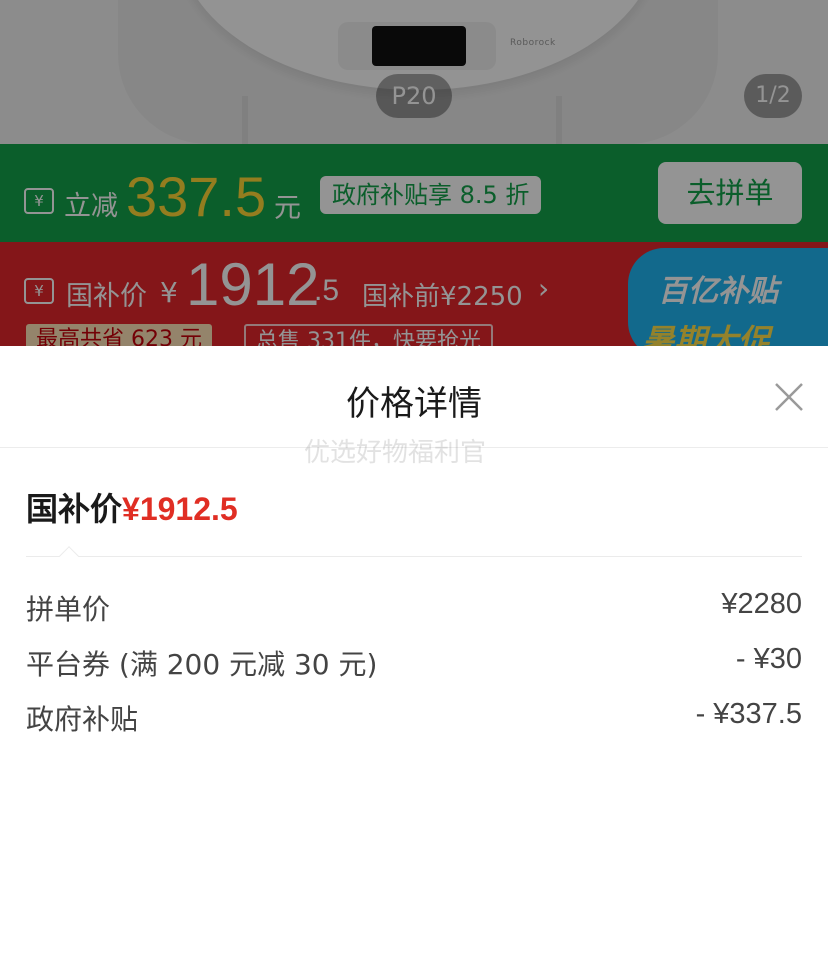 The height and width of the screenshot is (960, 828). What do you see at coordinates (761, 604) in the screenshot?
I see `detail-value: ¥2280` at bounding box center [761, 604].